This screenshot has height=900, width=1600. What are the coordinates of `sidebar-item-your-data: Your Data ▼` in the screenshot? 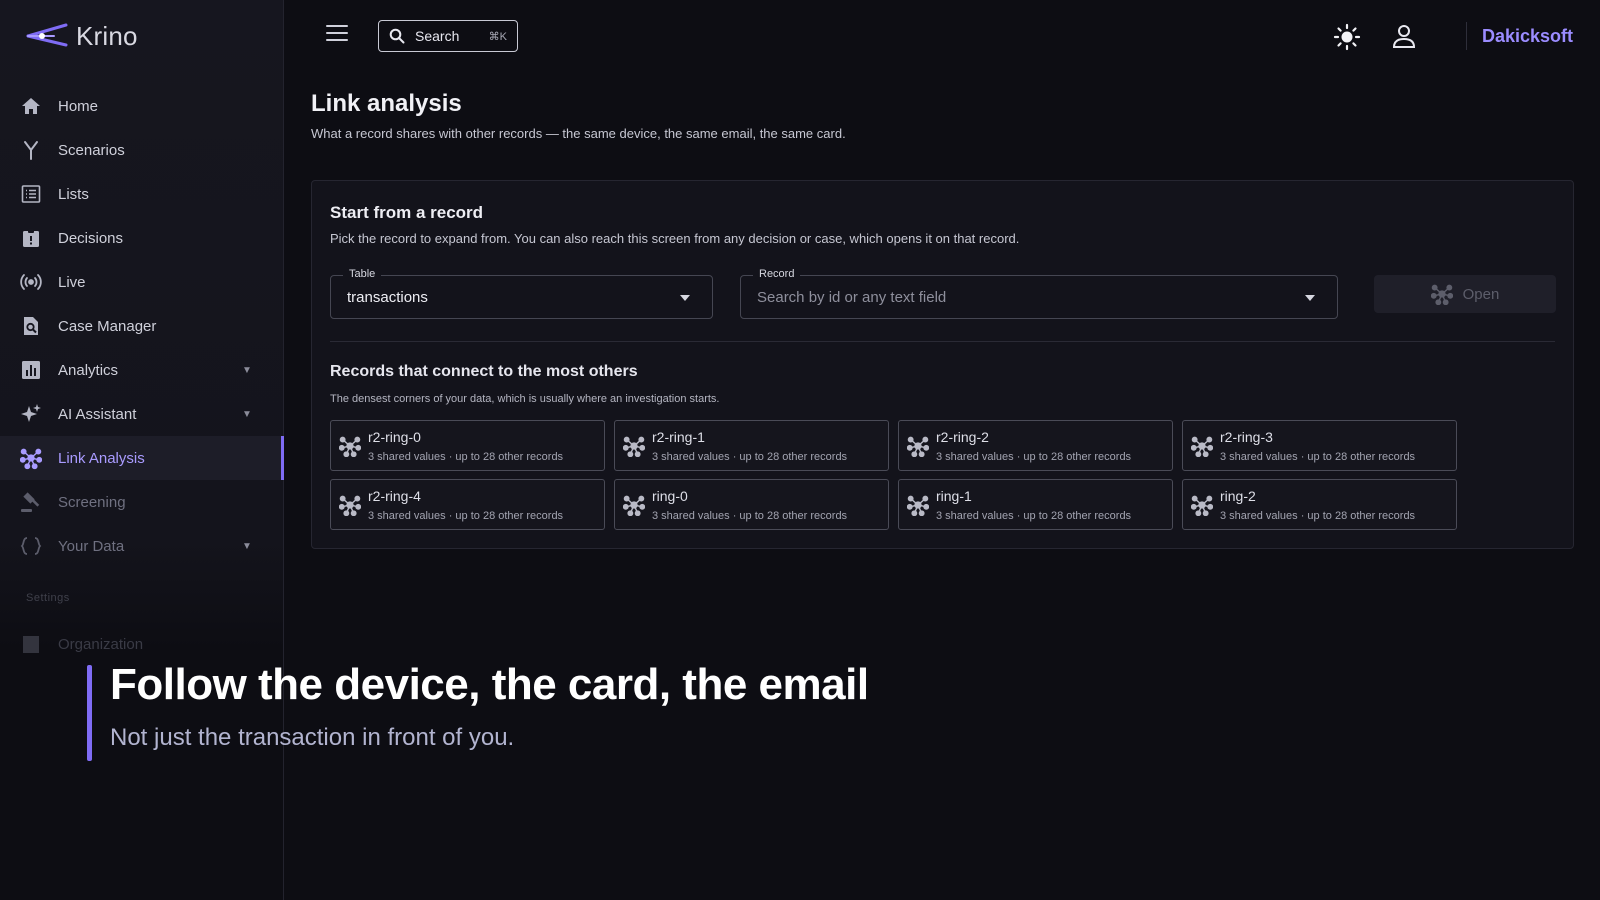 It's located at (142, 546).